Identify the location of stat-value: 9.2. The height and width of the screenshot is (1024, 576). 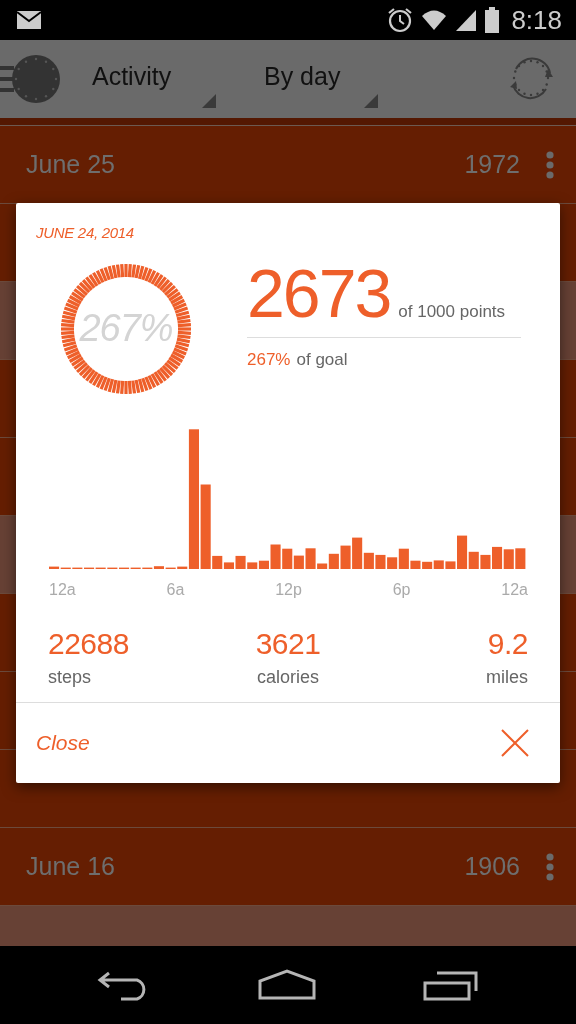
(507, 644).